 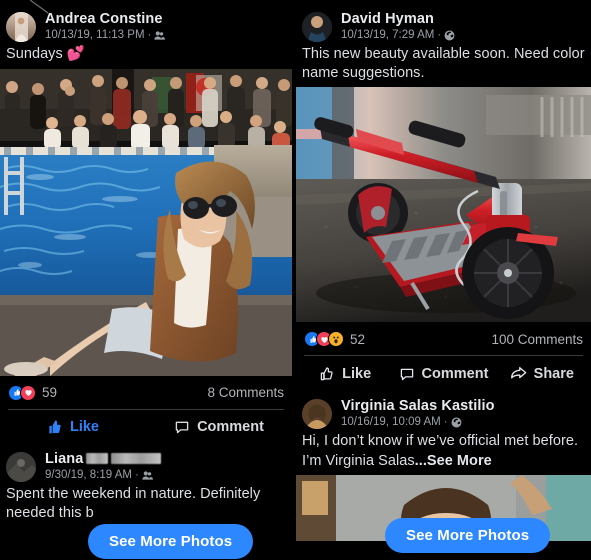 I want to click on action-bar: Like Comment, so click(x=146, y=427).